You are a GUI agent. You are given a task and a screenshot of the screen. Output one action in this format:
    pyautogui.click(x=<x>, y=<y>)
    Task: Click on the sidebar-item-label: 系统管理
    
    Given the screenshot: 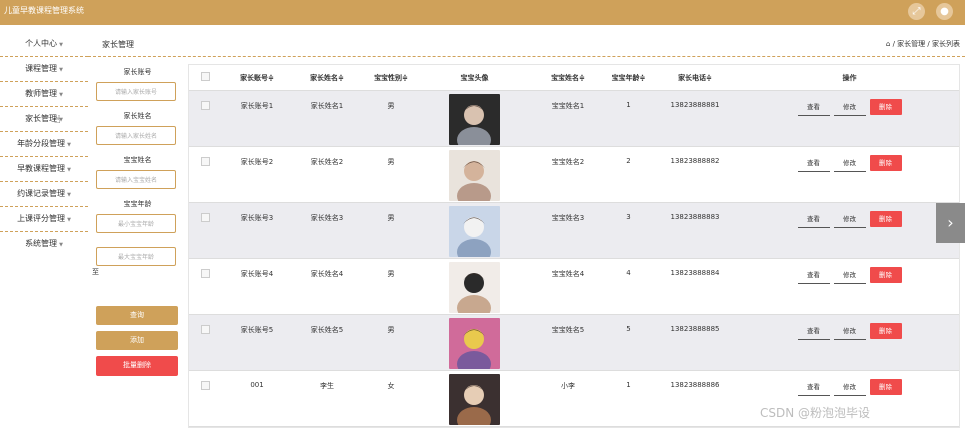 What is the action you would take?
    pyautogui.click(x=41, y=243)
    